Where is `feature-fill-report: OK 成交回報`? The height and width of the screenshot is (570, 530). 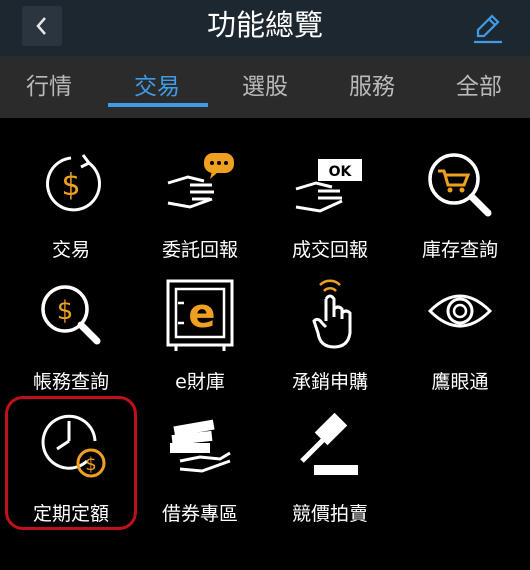 feature-fill-report: OK 成交回報 is located at coordinates (330, 205).